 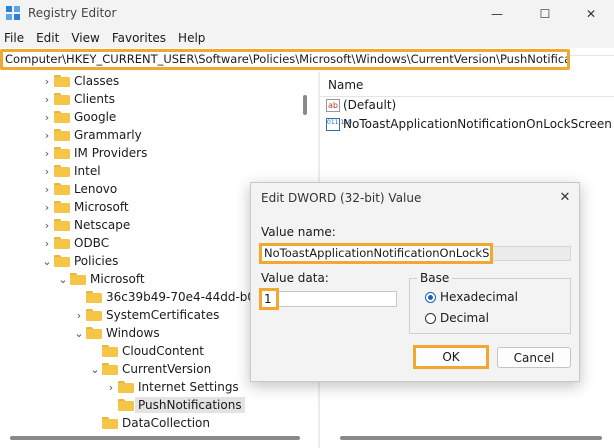 I want to click on tree-item-pushnotifications: PushNotifications, so click(x=174, y=405).